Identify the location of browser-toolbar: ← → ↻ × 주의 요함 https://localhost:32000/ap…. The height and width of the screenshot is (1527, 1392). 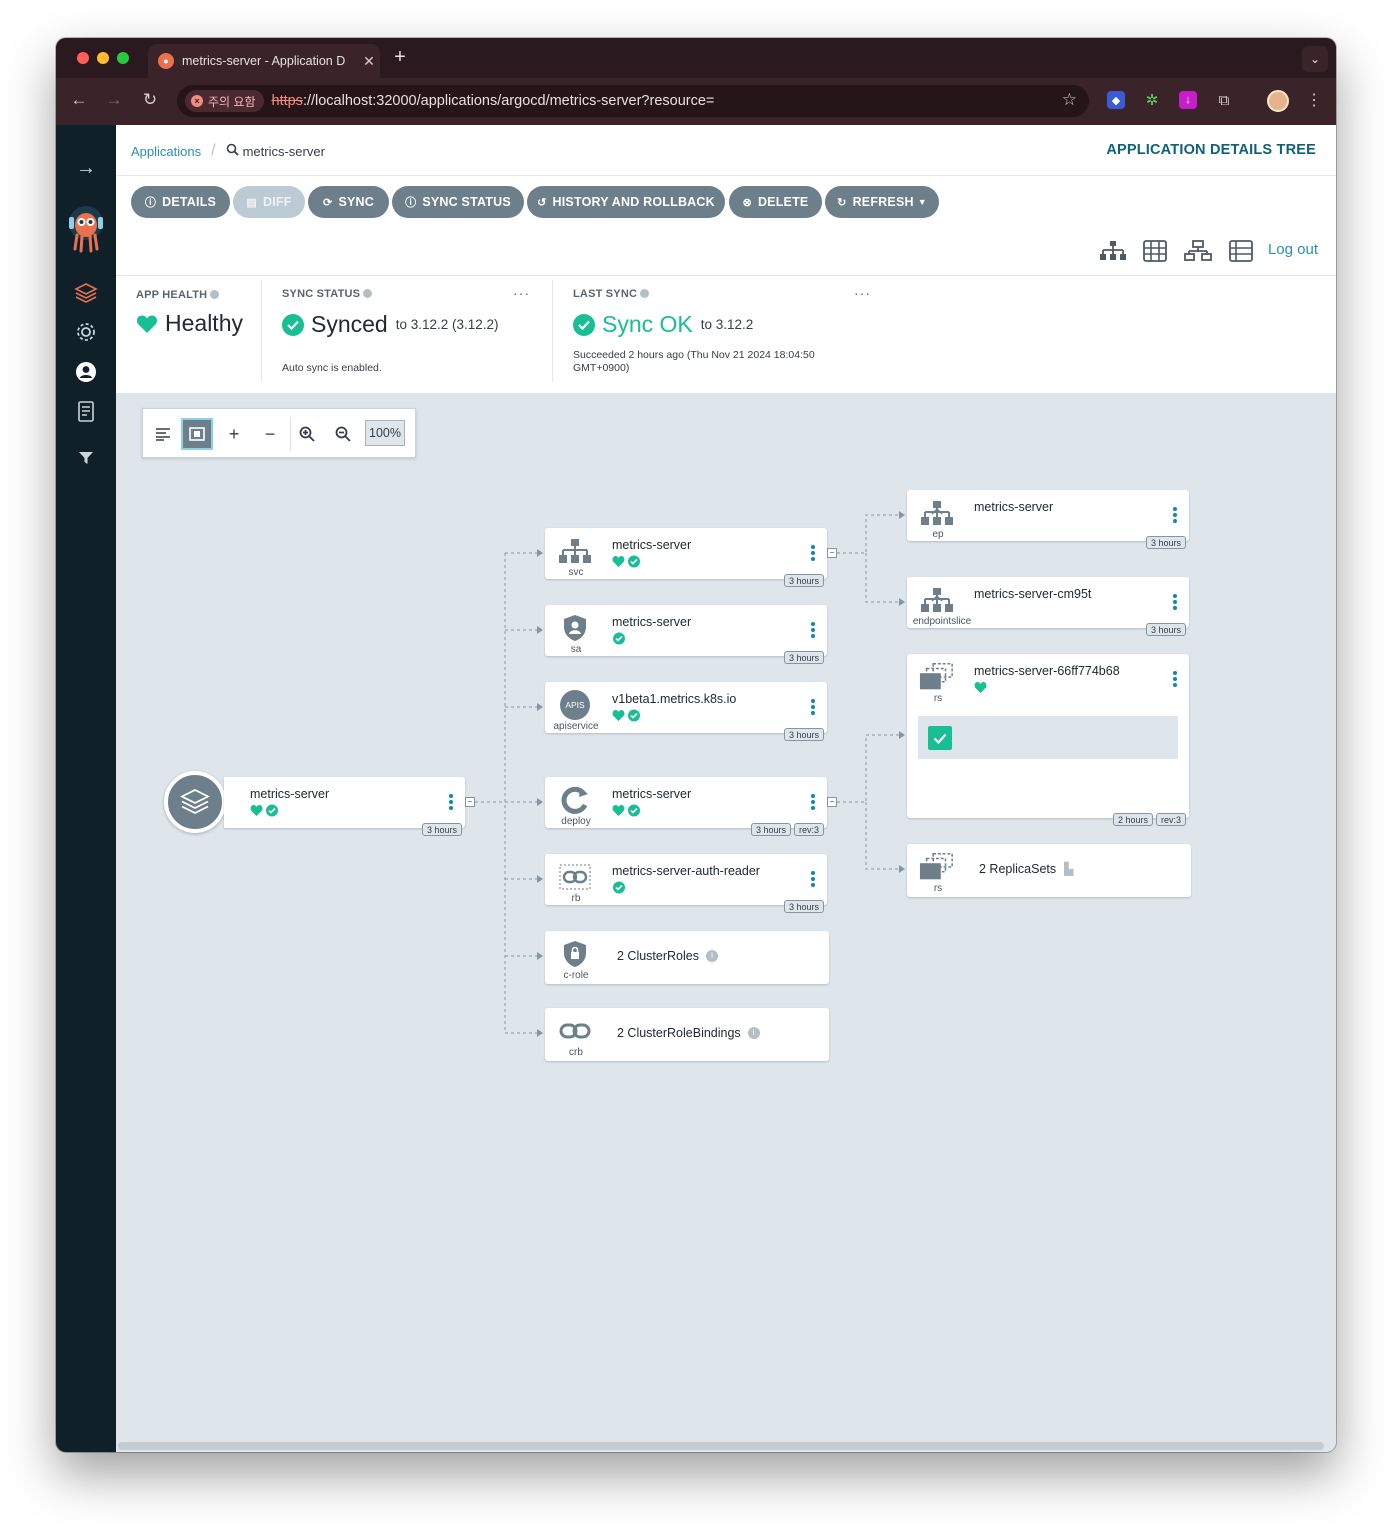
(696, 101).